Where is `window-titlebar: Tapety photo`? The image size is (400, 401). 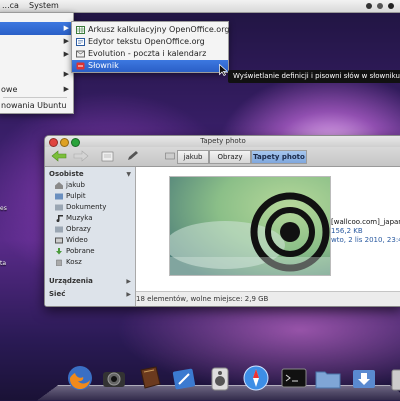
window-titlebar: Tapety photo is located at coordinates (222, 141).